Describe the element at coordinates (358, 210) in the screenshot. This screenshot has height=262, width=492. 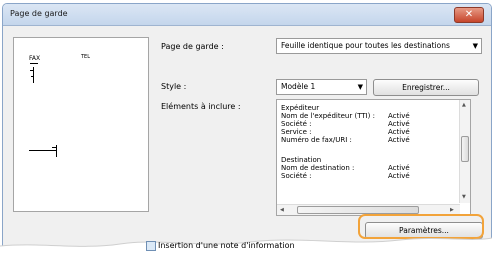
I see `horizontal-scroll-thumb` at that location.